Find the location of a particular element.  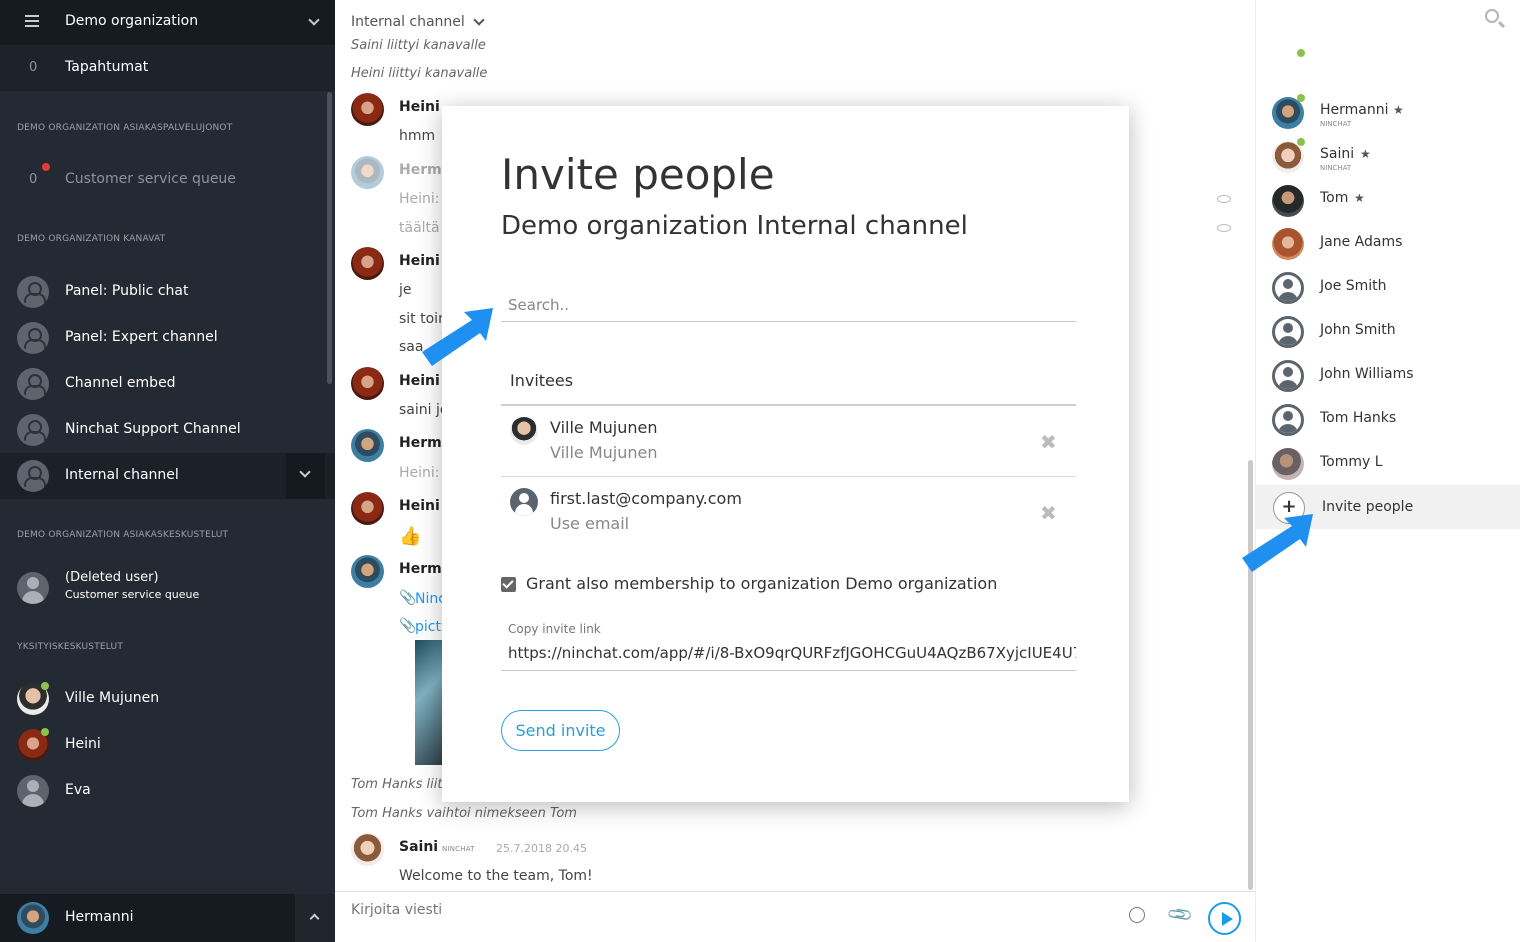

invitee-sub: Use email is located at coordinates (590, 523).